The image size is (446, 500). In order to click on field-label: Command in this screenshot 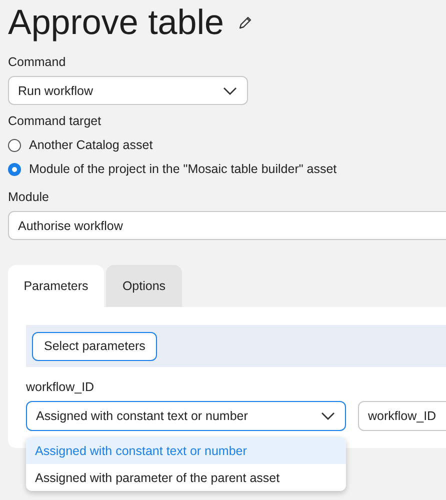, I will do `click(37, 62)`.